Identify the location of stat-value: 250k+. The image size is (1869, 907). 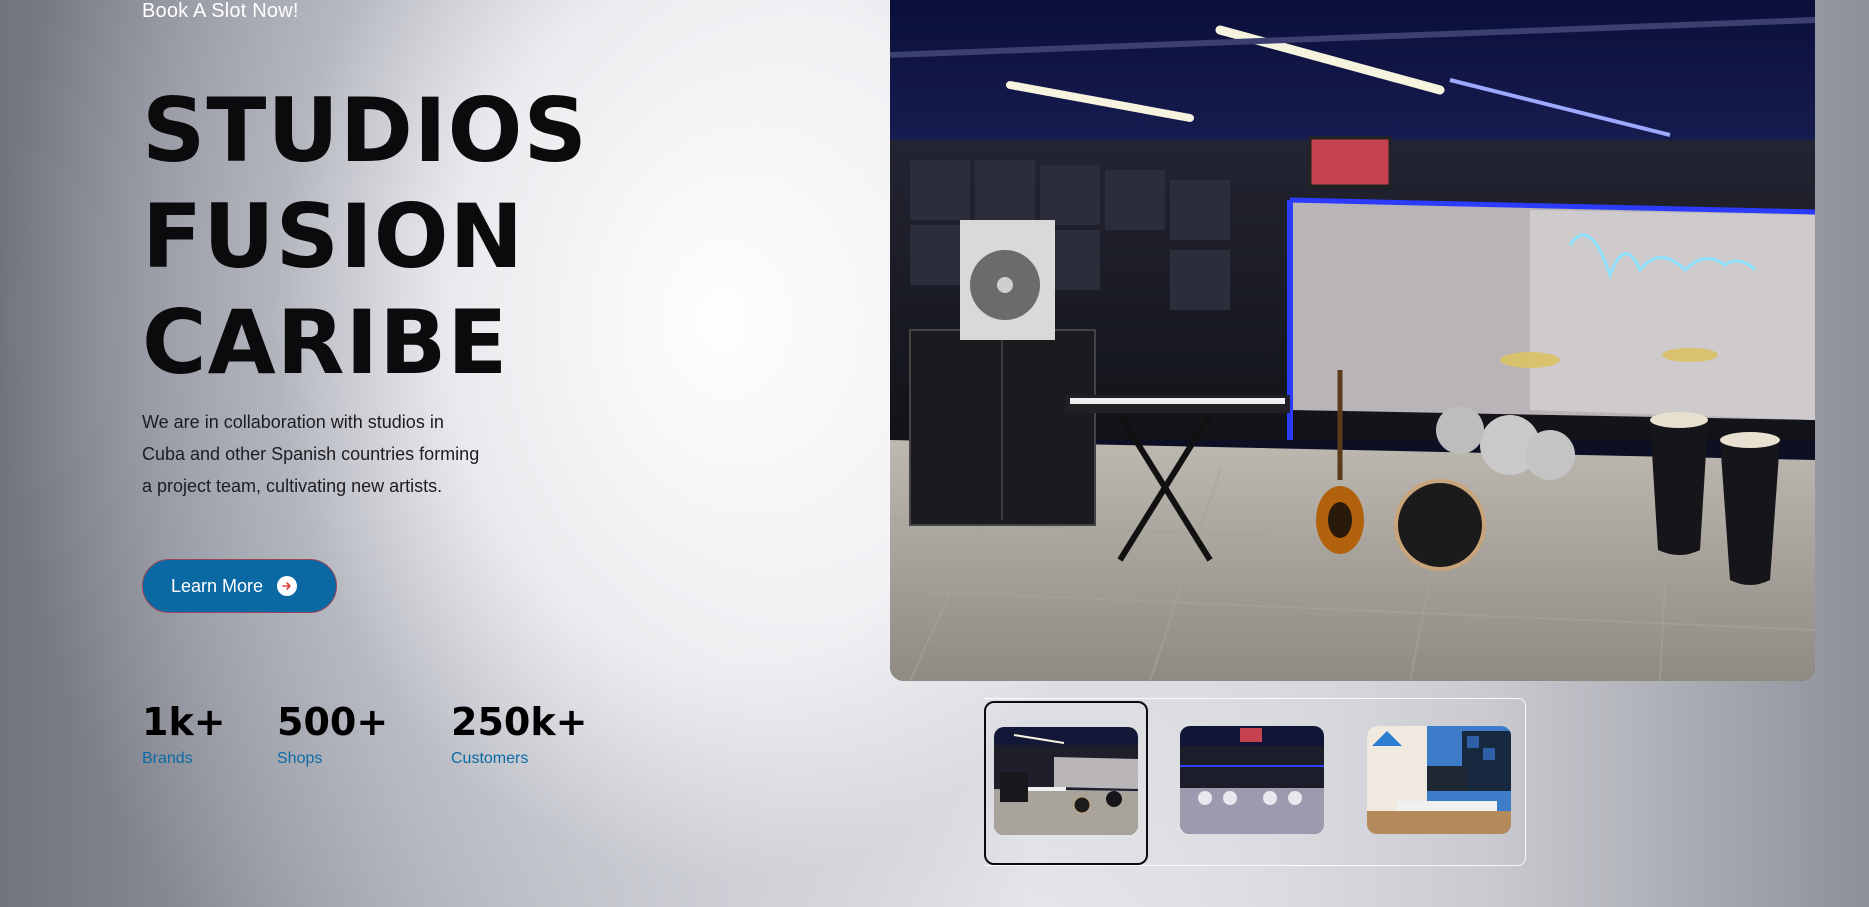
(519, 722).